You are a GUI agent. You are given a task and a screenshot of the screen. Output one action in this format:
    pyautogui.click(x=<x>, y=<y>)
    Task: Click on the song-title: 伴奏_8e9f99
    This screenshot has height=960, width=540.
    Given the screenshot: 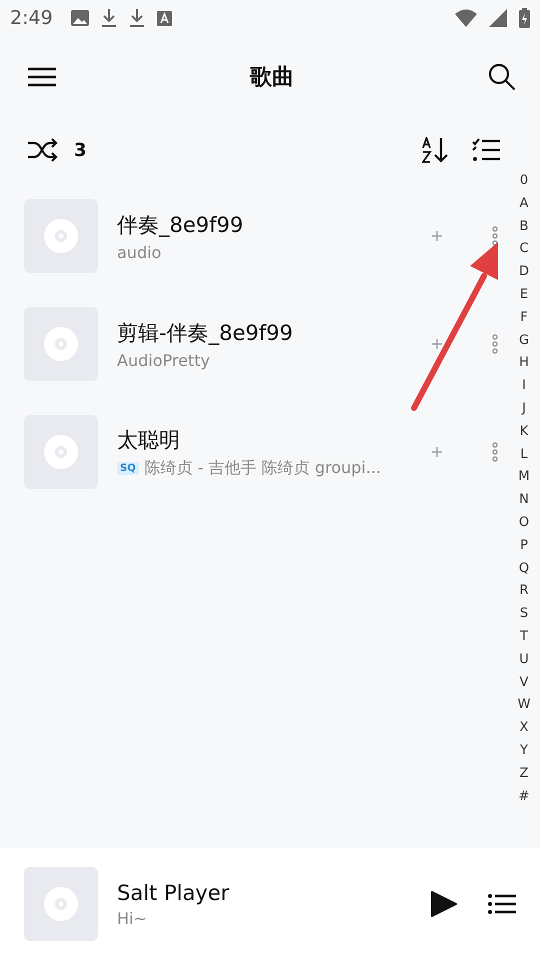 What is the action you would take?
    pyautogui.click(x=180, y=225)
    